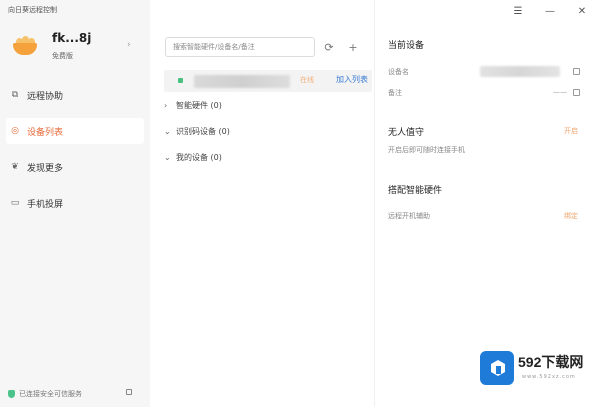 The image size is (596, 407). Describe the element at coordinates (406, 133) in the screenshot. I see `unattended-title: 无人值守` at that location.